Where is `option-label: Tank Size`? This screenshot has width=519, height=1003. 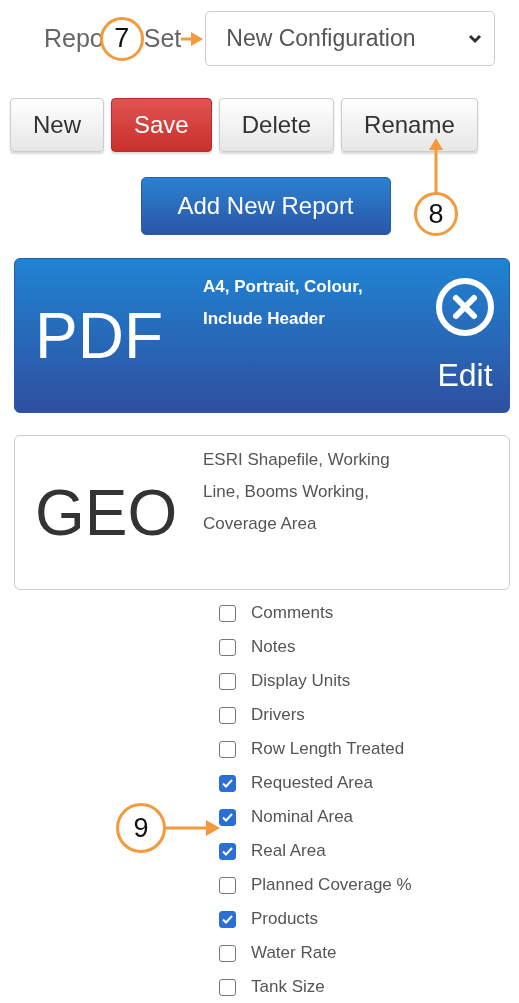
option-label: Tank Size is located at coordinates (288, 987).